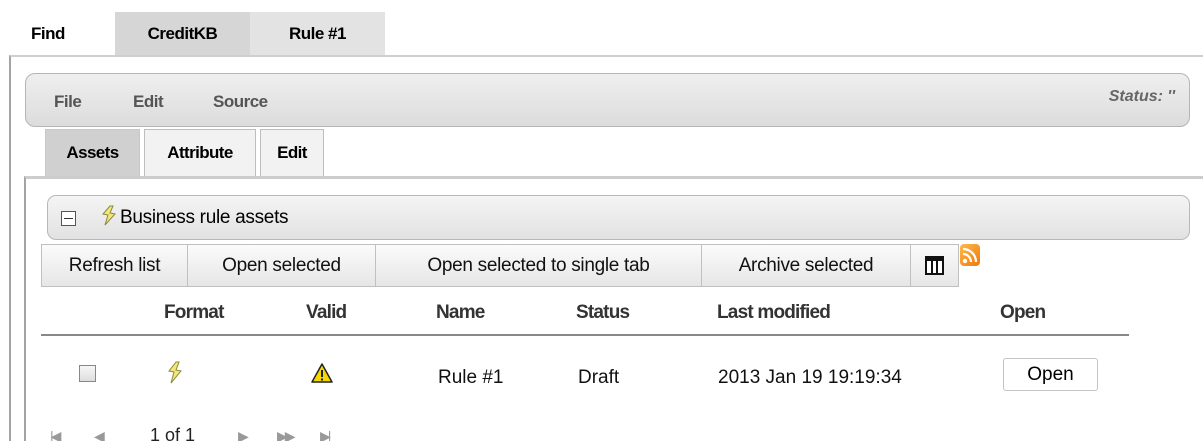  I want to click on row-status: Draft, so click(599, 377).